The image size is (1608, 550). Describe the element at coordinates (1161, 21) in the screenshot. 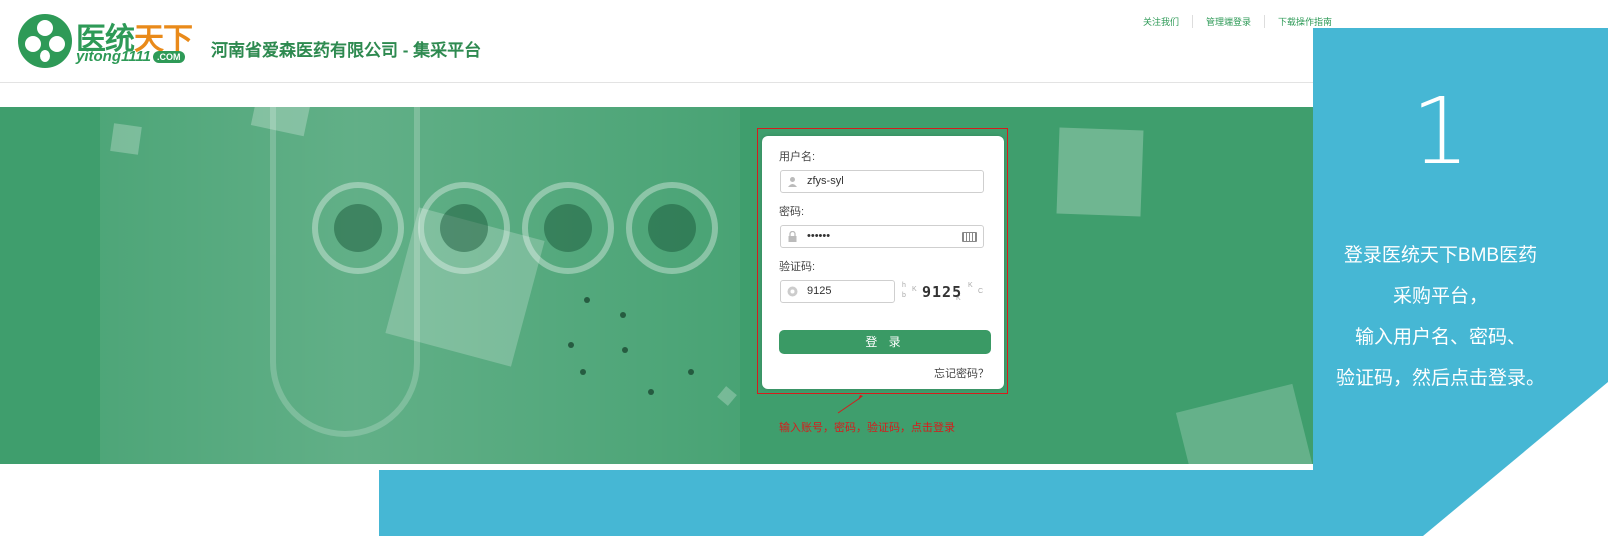

I see `follow-us-link: 关注我们` at that location.